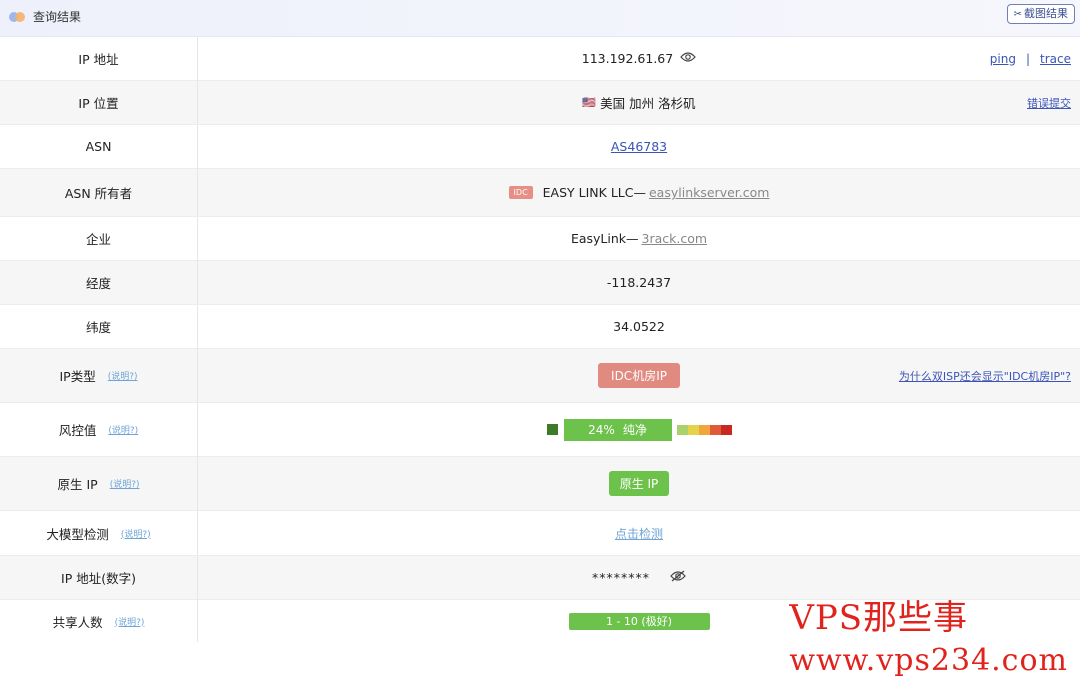  Describe the element at coordinates (540, 327) in the screenshot. I see `row-latitude: 纬度 34.0522` at that location.